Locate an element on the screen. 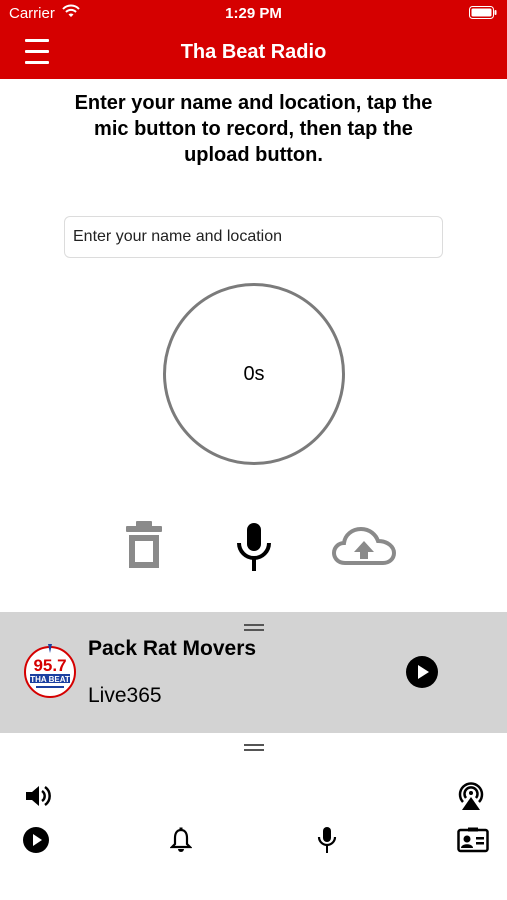 The image size is (507, 900). drag-handle is located at coordinates (254, 628).